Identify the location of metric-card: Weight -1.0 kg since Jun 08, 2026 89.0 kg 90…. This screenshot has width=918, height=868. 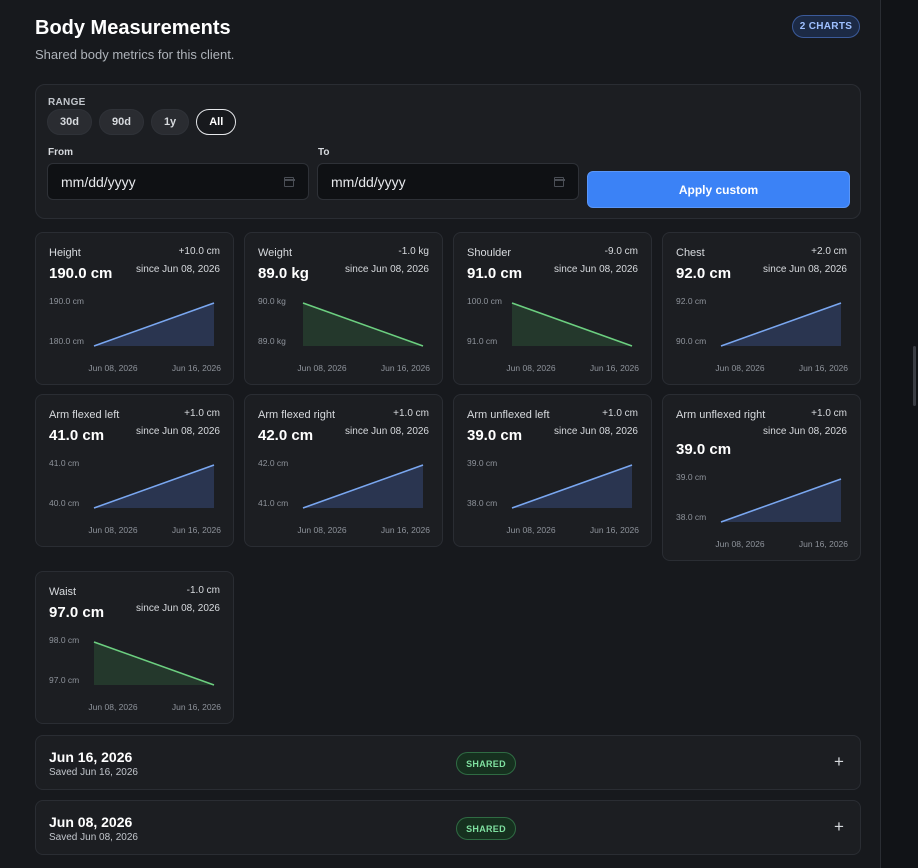
(343, 308).